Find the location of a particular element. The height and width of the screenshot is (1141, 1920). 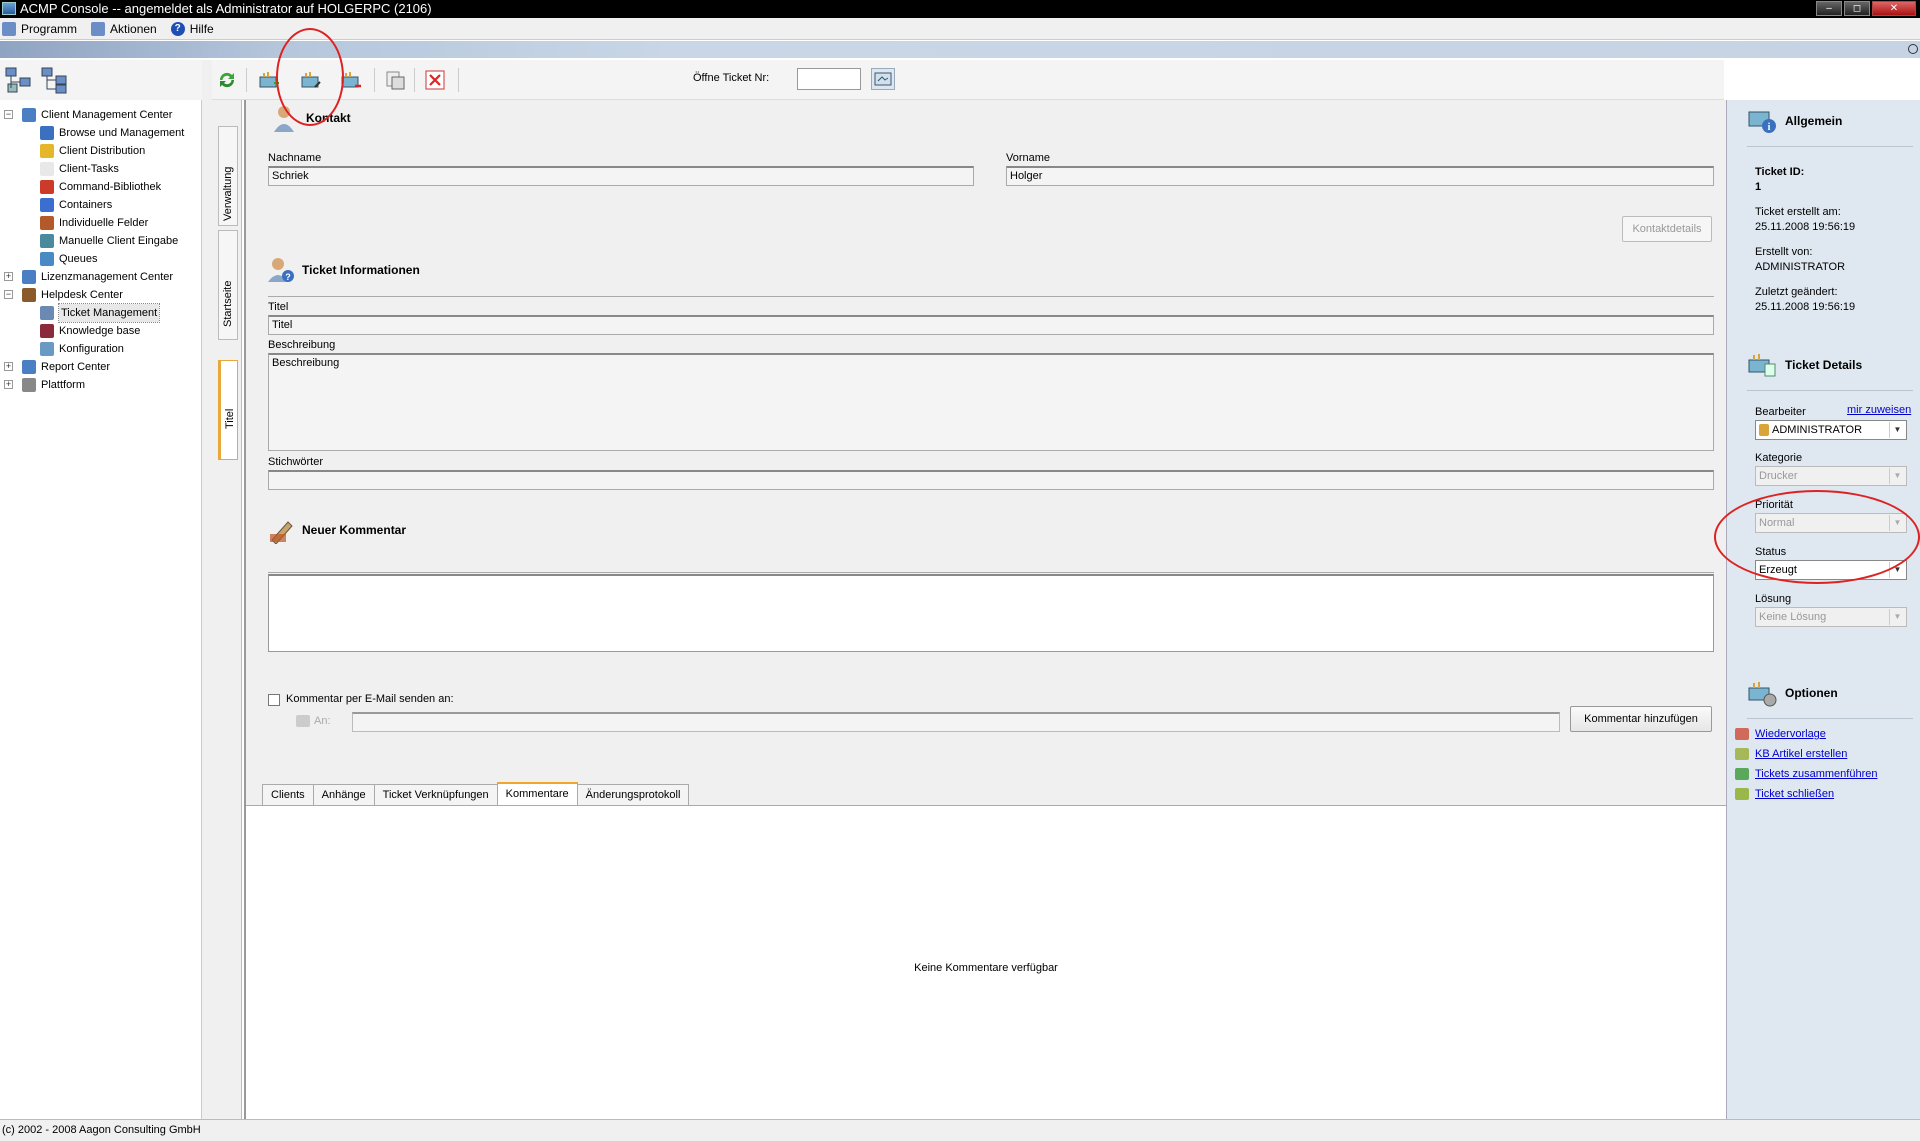

expand-tree-icon is located at coordinates (19, 80).